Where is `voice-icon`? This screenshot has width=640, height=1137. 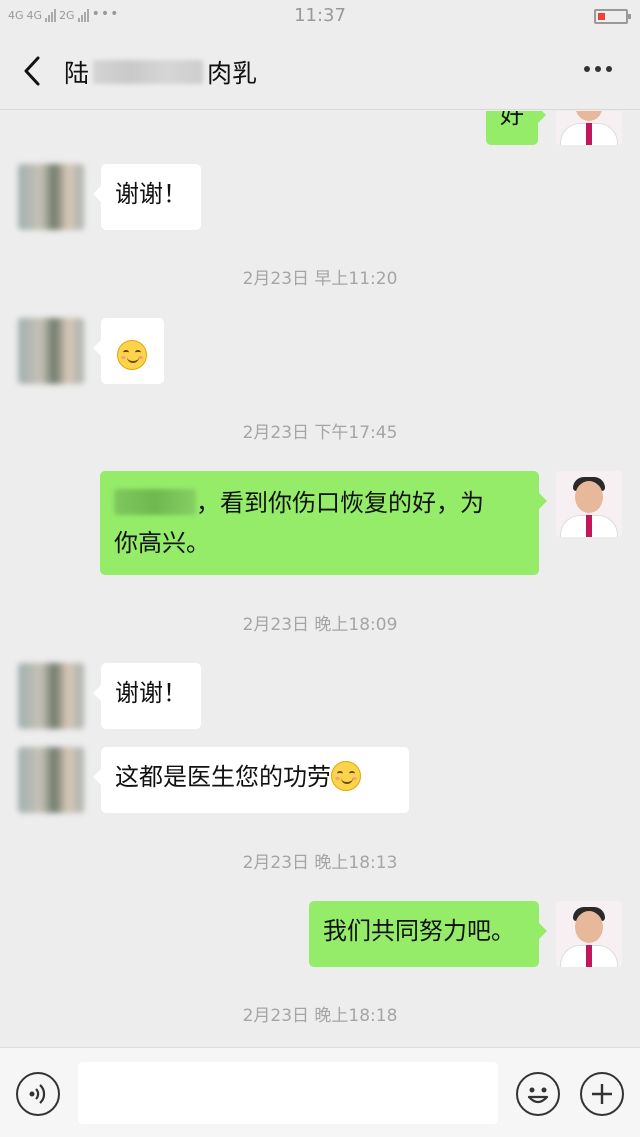
voice-icon is located at coordinates (38, 1094).